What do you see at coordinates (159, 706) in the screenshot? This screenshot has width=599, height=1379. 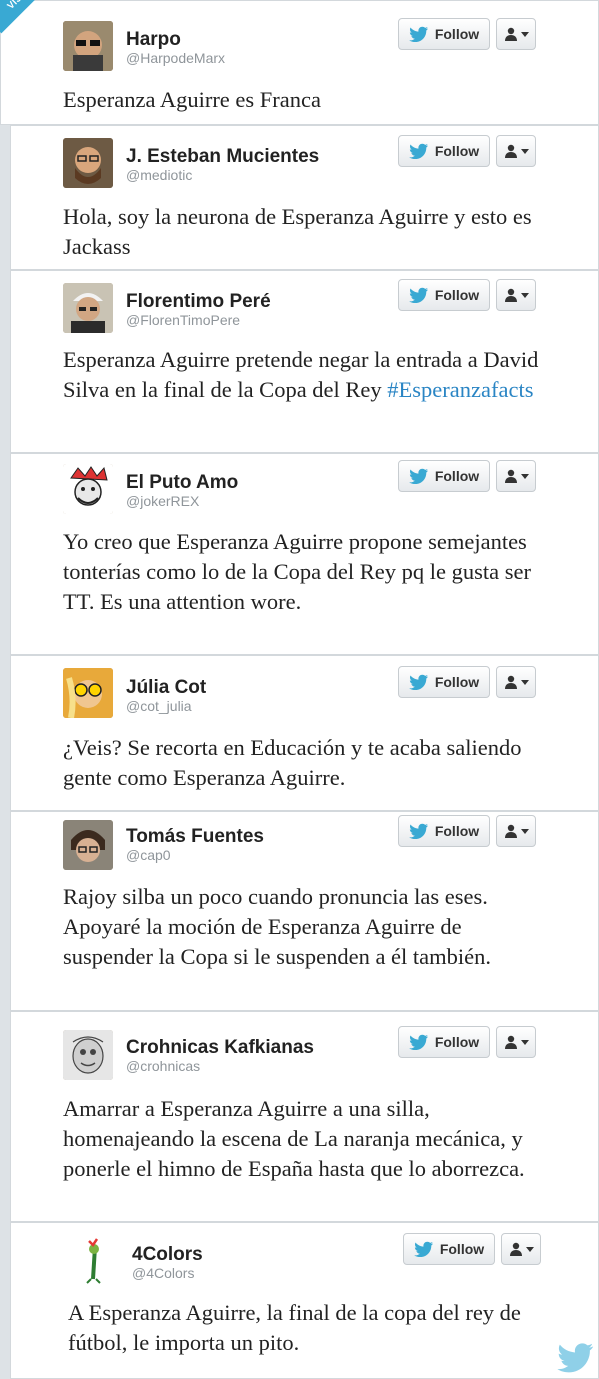 I see `user-handle: @cot_julia` at bounding box center [159, 706].